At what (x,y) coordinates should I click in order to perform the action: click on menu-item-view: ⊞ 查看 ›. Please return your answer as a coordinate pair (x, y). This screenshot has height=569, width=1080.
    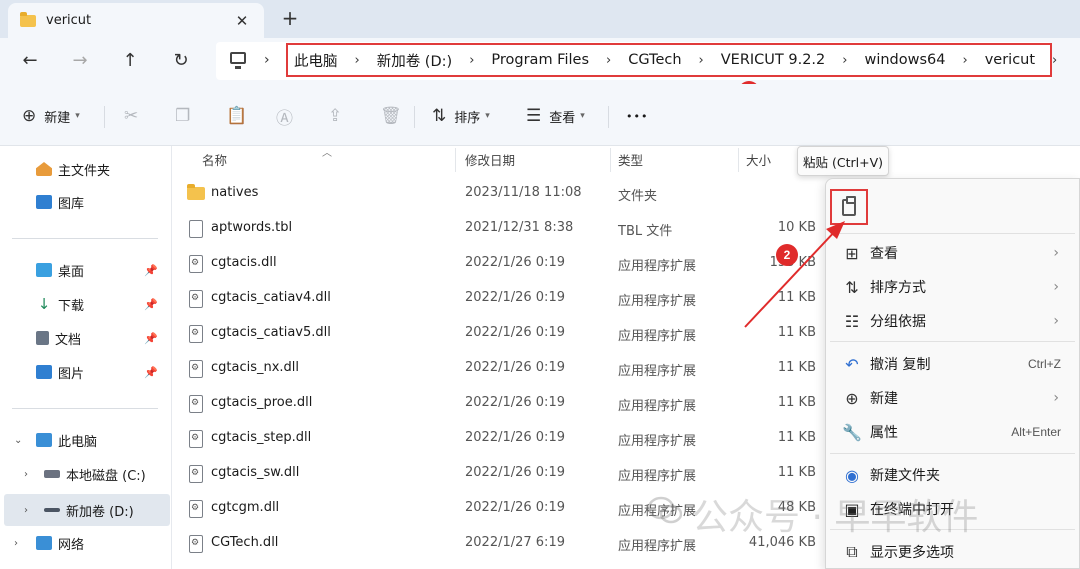
    Looking at the image, I should click on (952, 253).